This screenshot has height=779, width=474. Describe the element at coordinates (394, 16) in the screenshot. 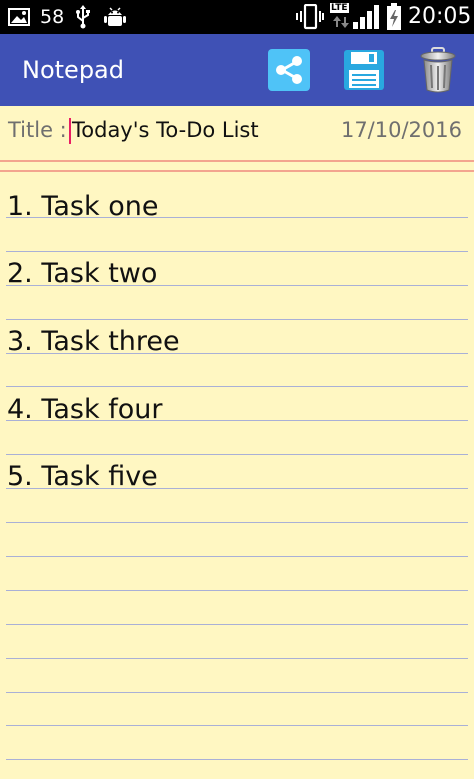

I see `battery-charging-icon` at that location.